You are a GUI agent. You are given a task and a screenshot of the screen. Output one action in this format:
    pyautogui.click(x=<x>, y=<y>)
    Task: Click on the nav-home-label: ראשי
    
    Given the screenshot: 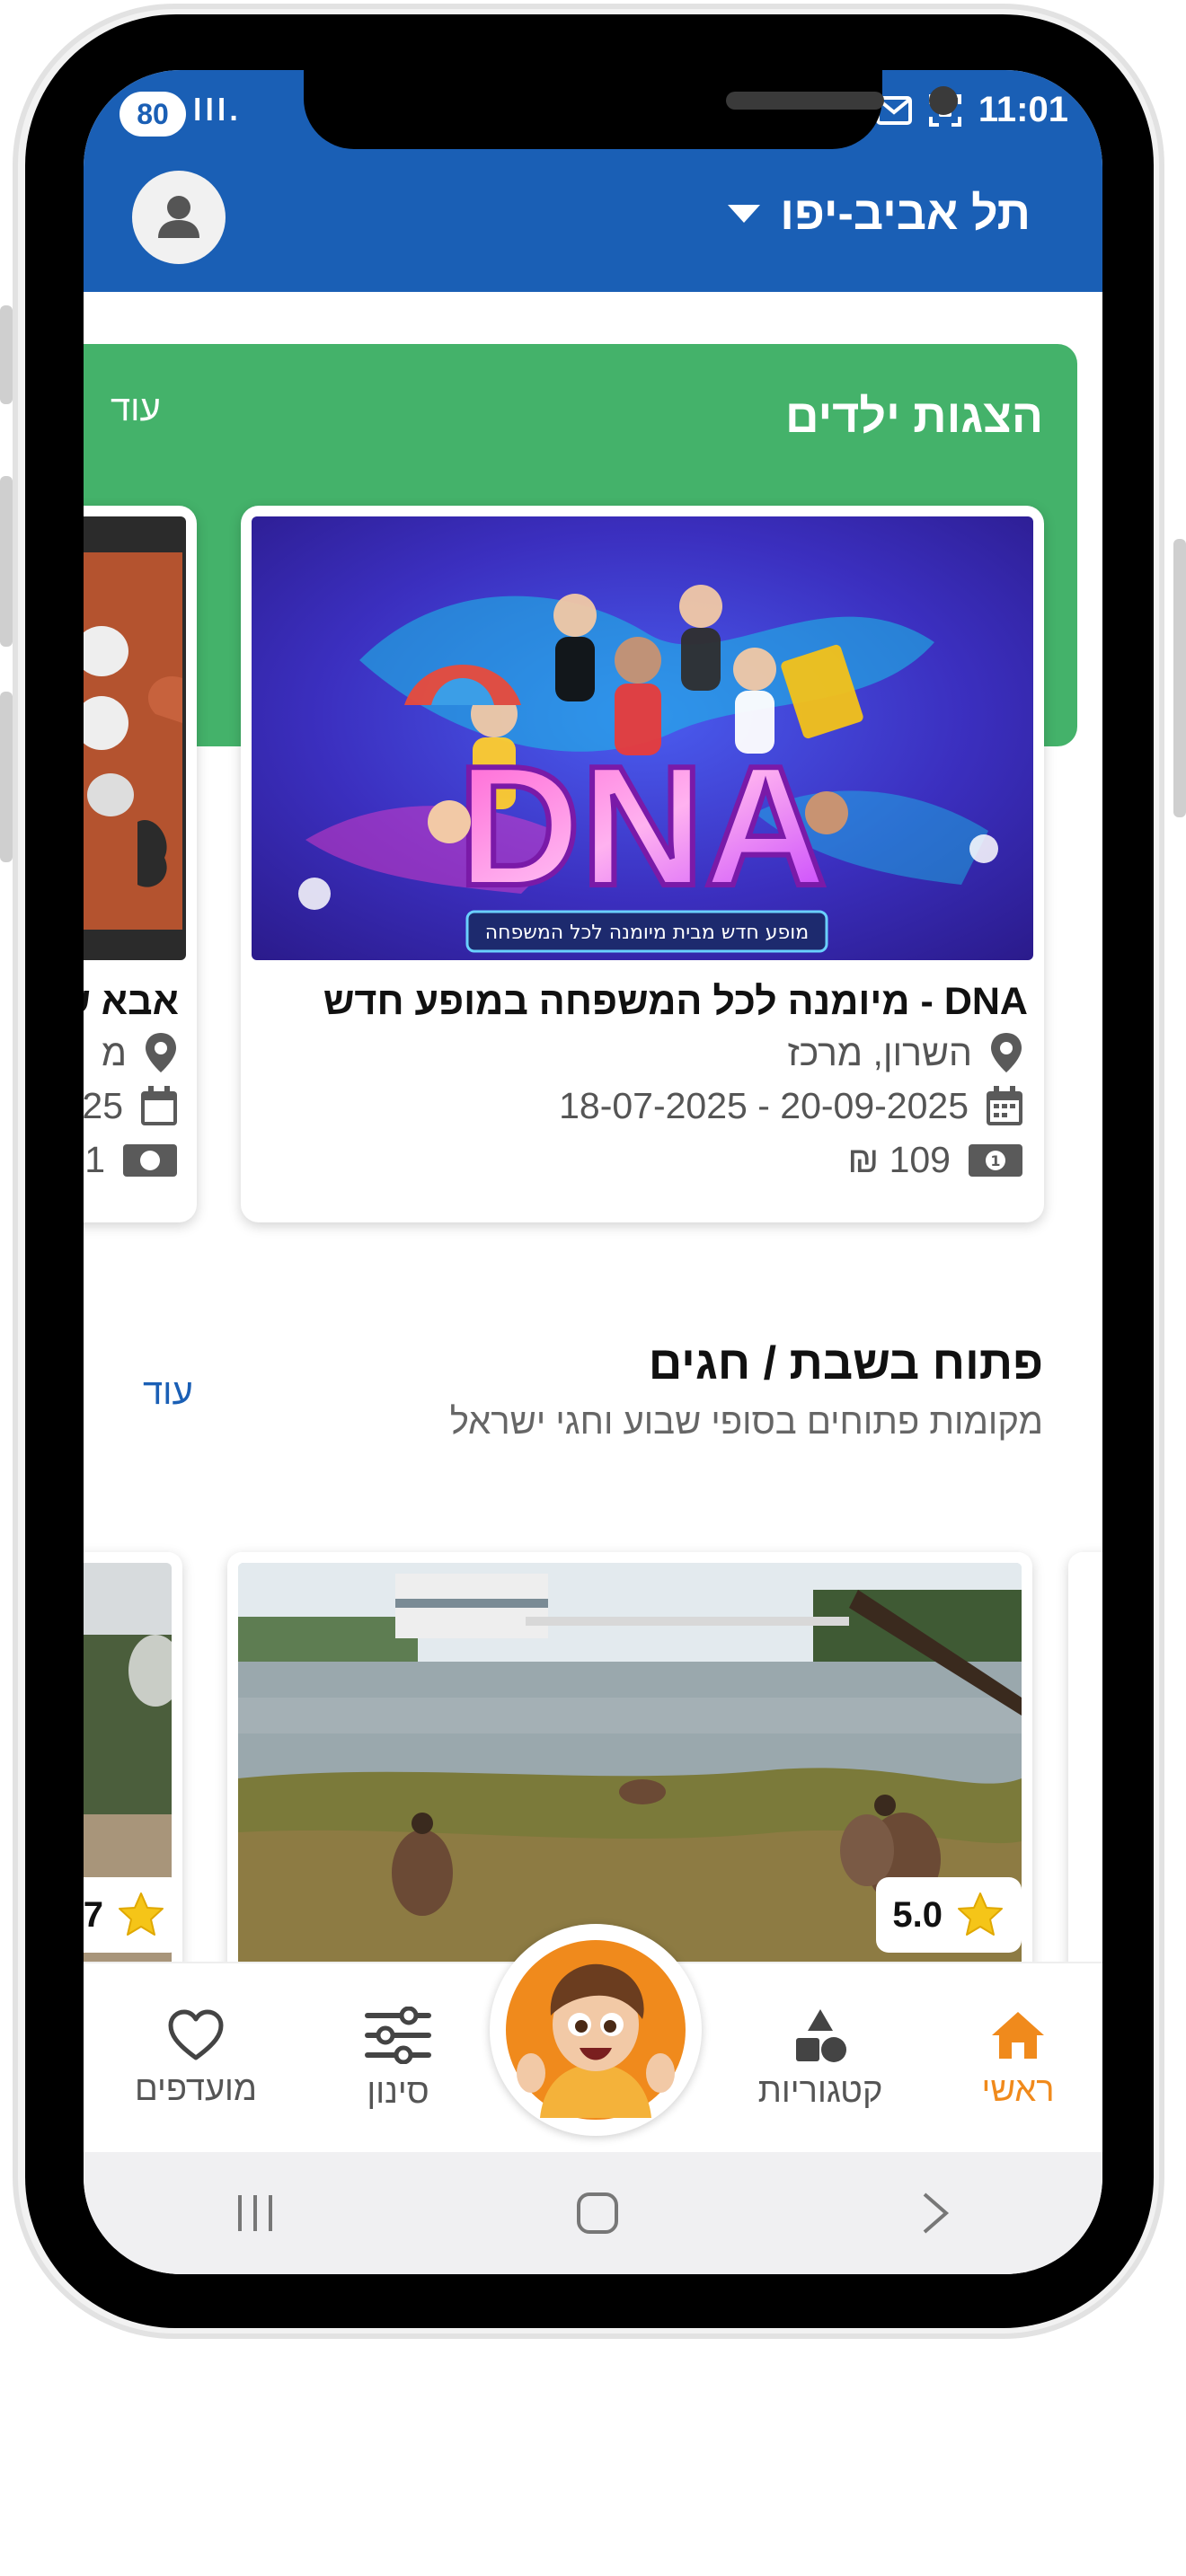 What is the action you would take?
    pyautogui.click(x=1018, y=2089)
    